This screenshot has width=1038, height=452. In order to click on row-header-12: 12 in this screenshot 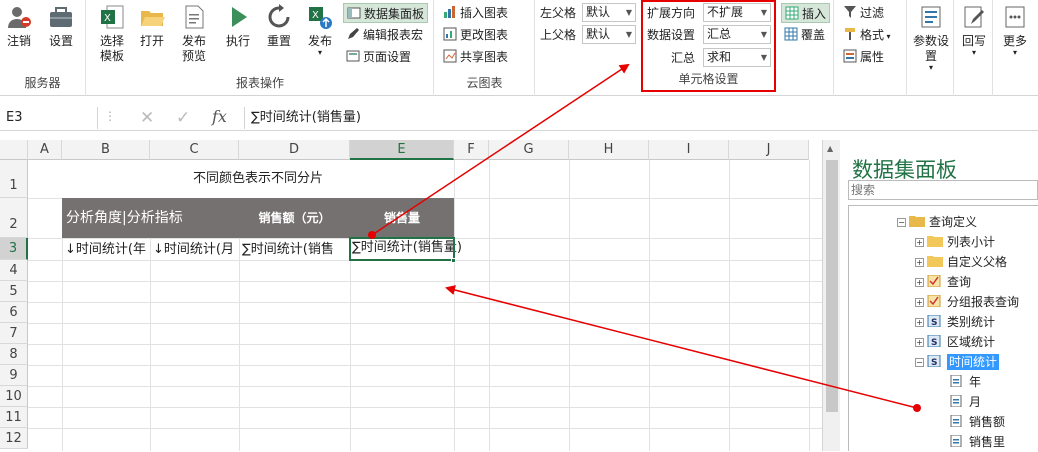, I will do `click(14, 438)`.